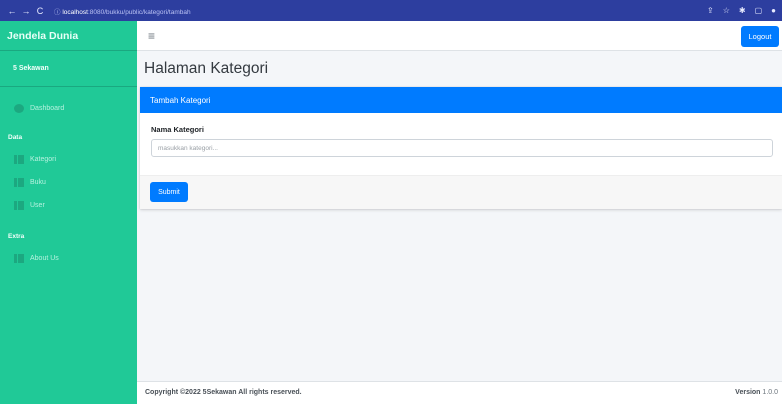  Describe the element at coordinates (773, 10) in the screenshot. I see `profile-icon: ●` at that location.